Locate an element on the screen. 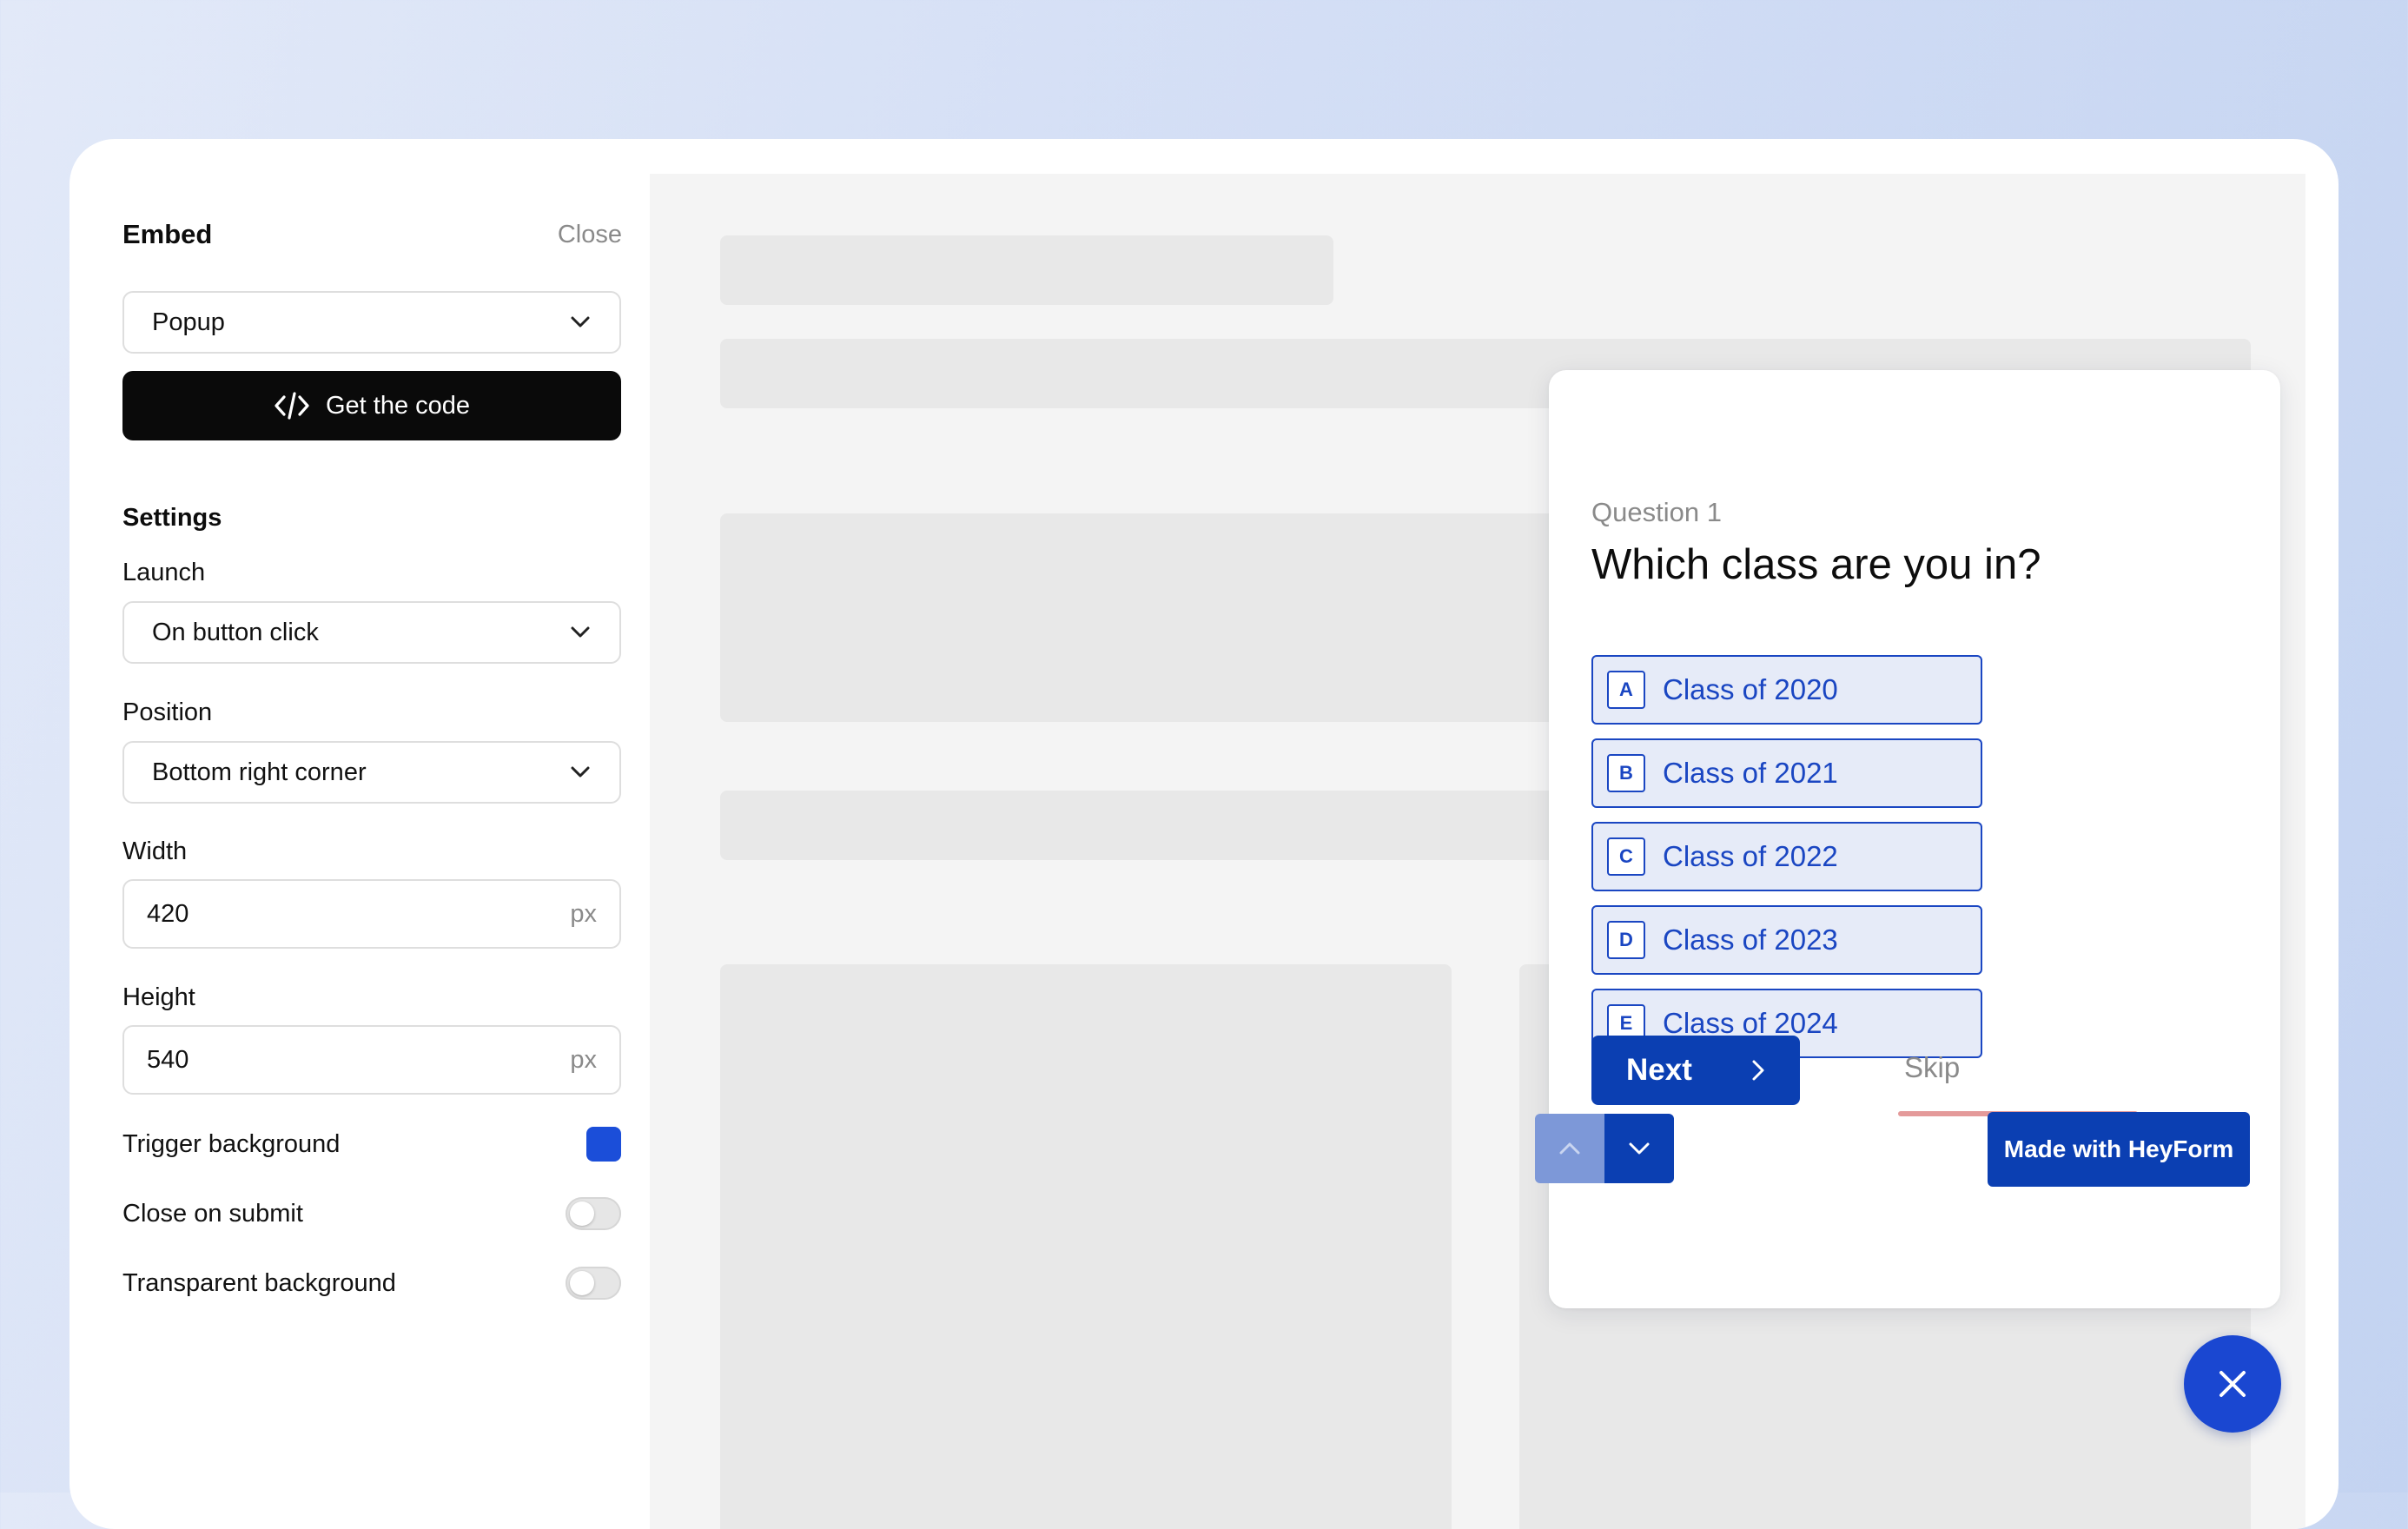 The width and height of the screenshot is (2408, 1529). launch-value: On button click is located at coordinates (236, 632).